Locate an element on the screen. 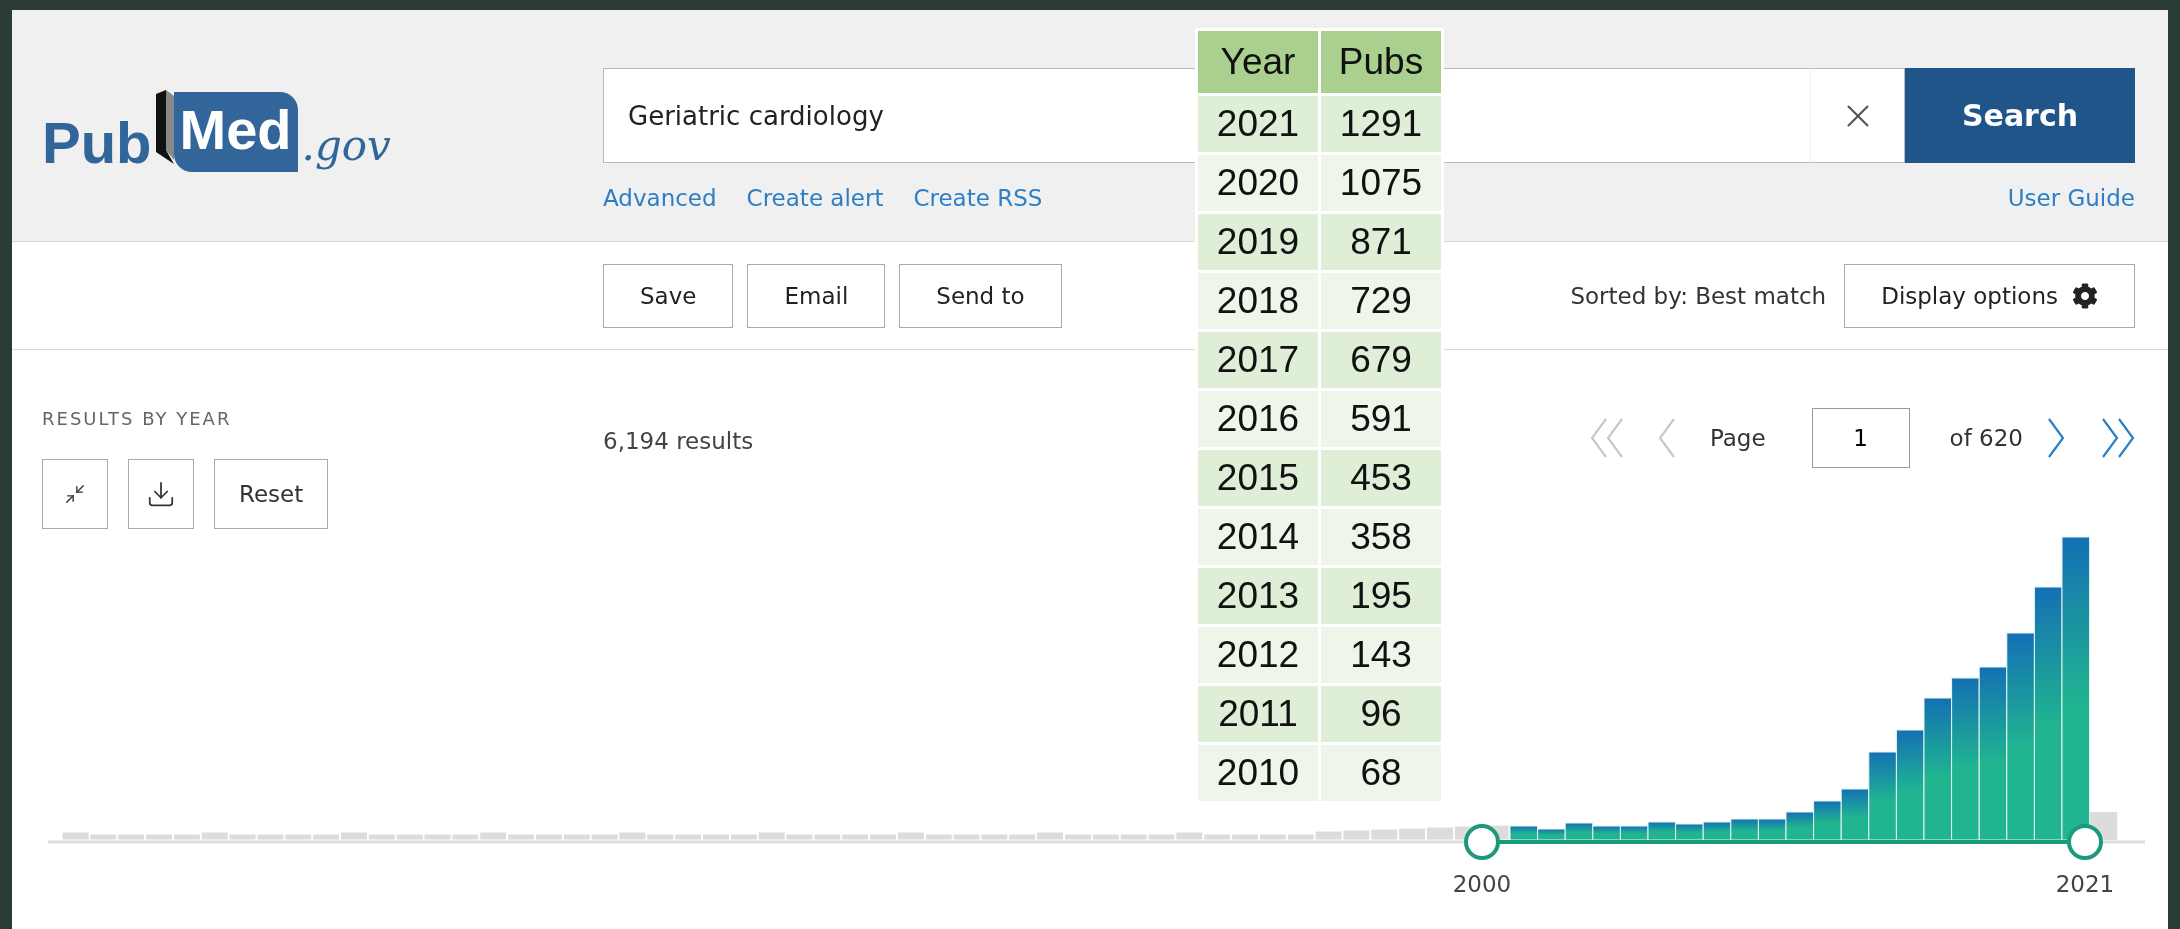 The width and height of the screenshot is (2180, 929). user-guide-link: User Guide is located at coordinates (2071, 198).